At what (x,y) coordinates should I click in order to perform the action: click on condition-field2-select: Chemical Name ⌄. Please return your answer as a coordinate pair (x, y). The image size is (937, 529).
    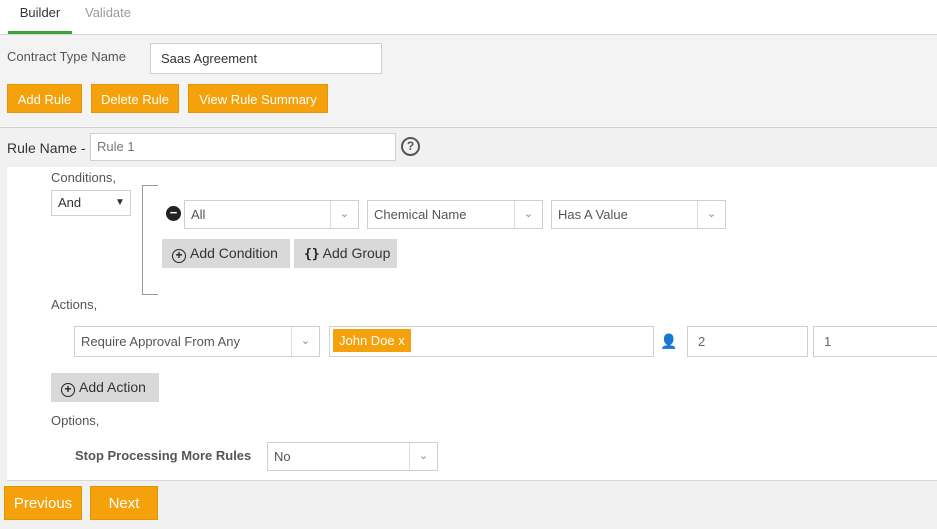
    Looking at the image, I should click on (455, 214).